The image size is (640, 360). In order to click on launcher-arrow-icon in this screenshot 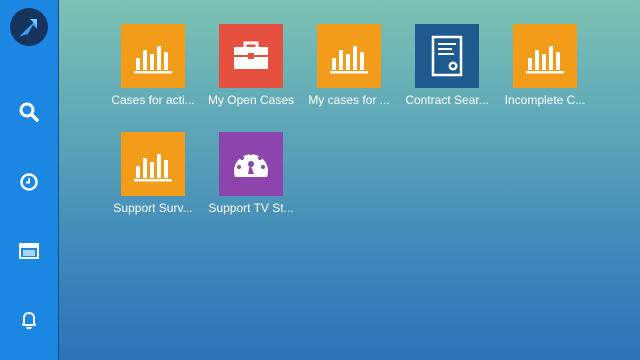, I will do `click(28, 28)`.